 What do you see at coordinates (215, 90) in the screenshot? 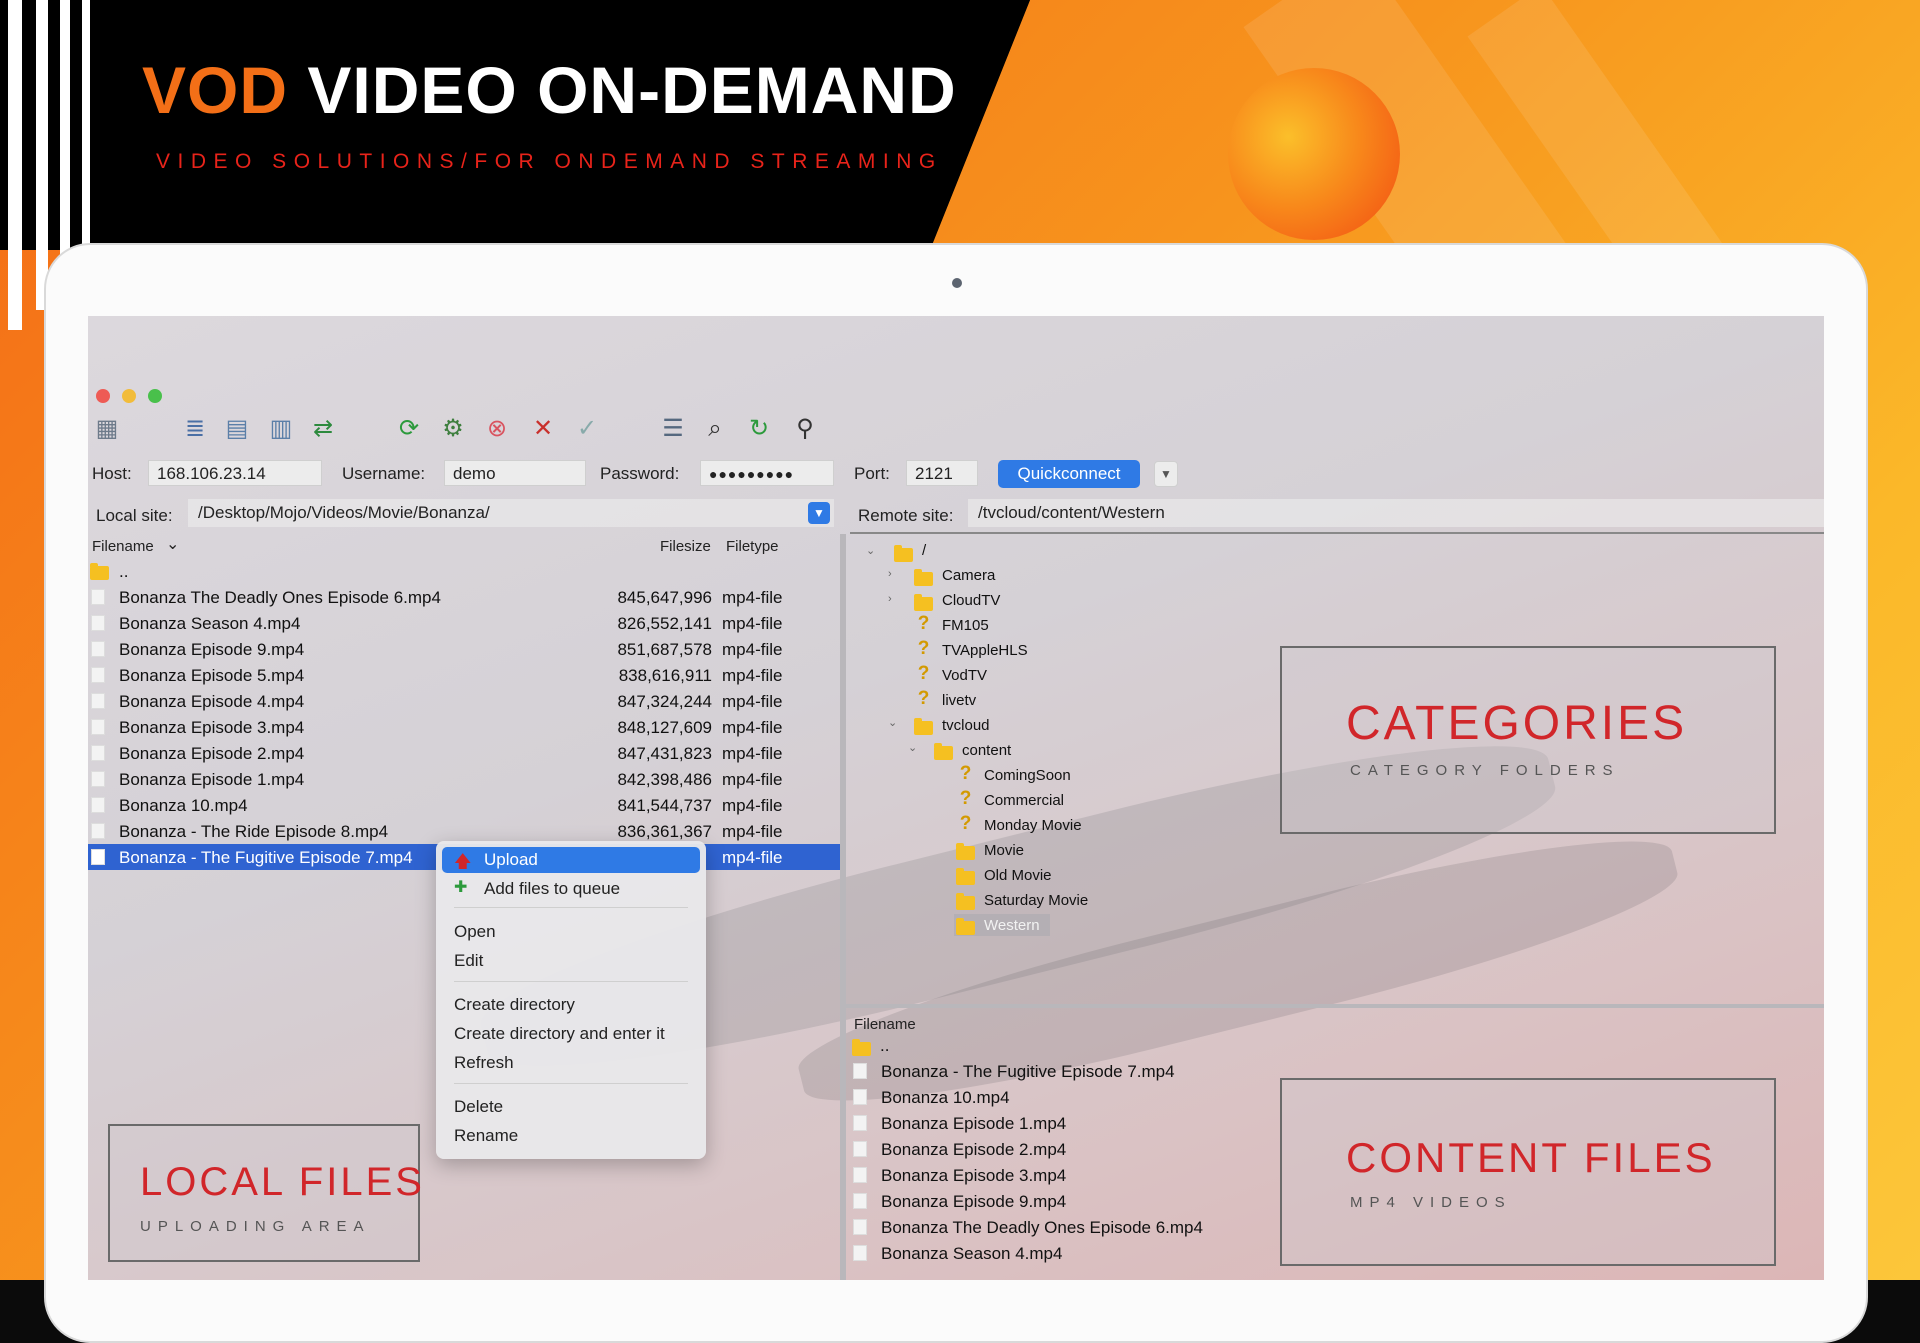
I see `title-accent: VOD` at bounding box center [215, 90].